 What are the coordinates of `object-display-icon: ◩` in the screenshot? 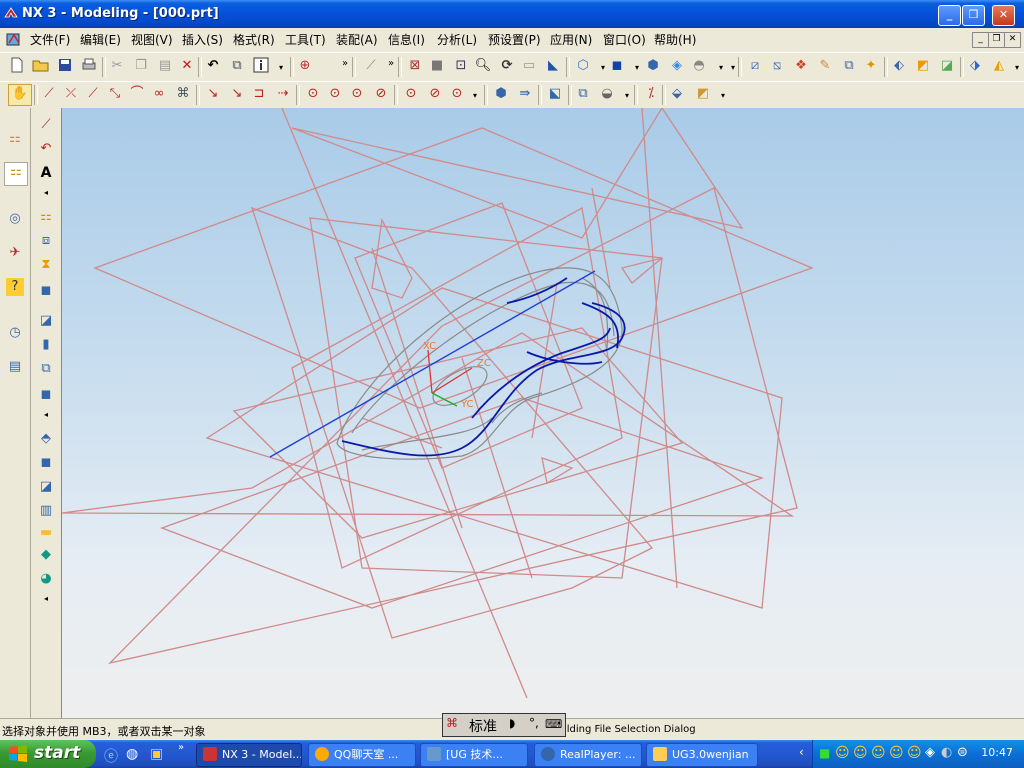 It's located at (923, 66).